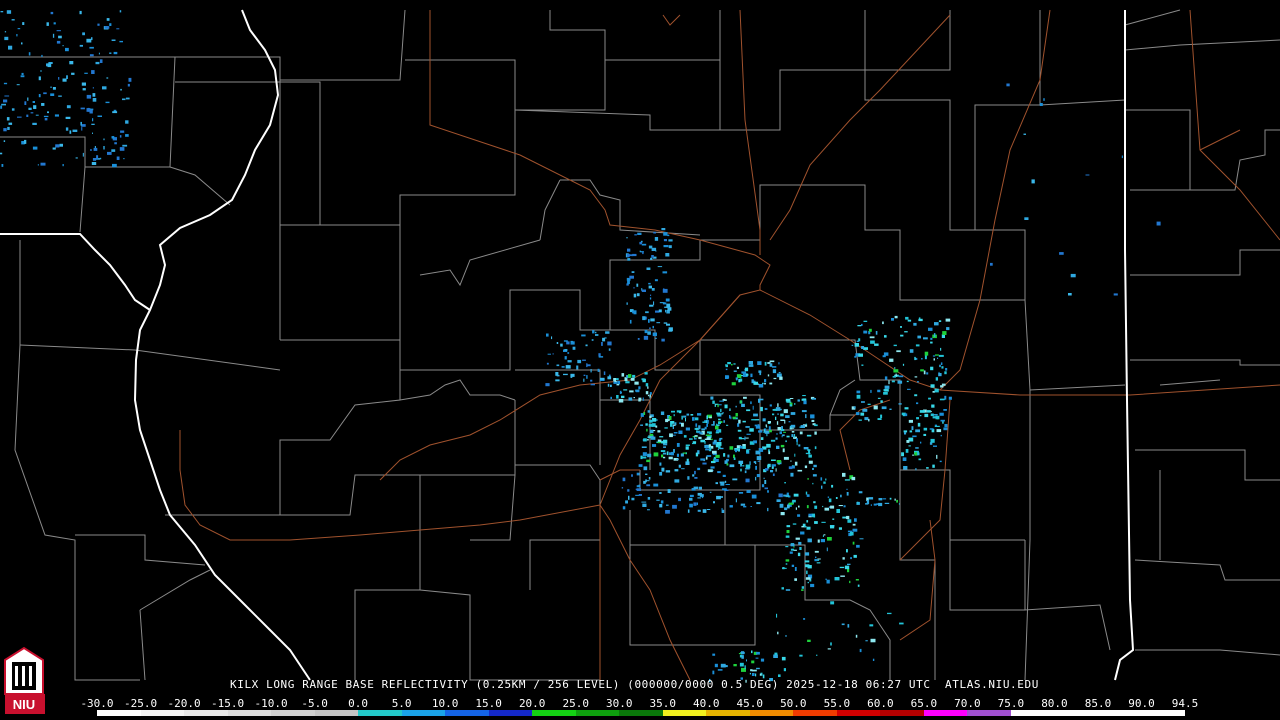  Describe the element at coordinates (750, 703) in the screenshot. I see `scale-label: 45.0` at that location.